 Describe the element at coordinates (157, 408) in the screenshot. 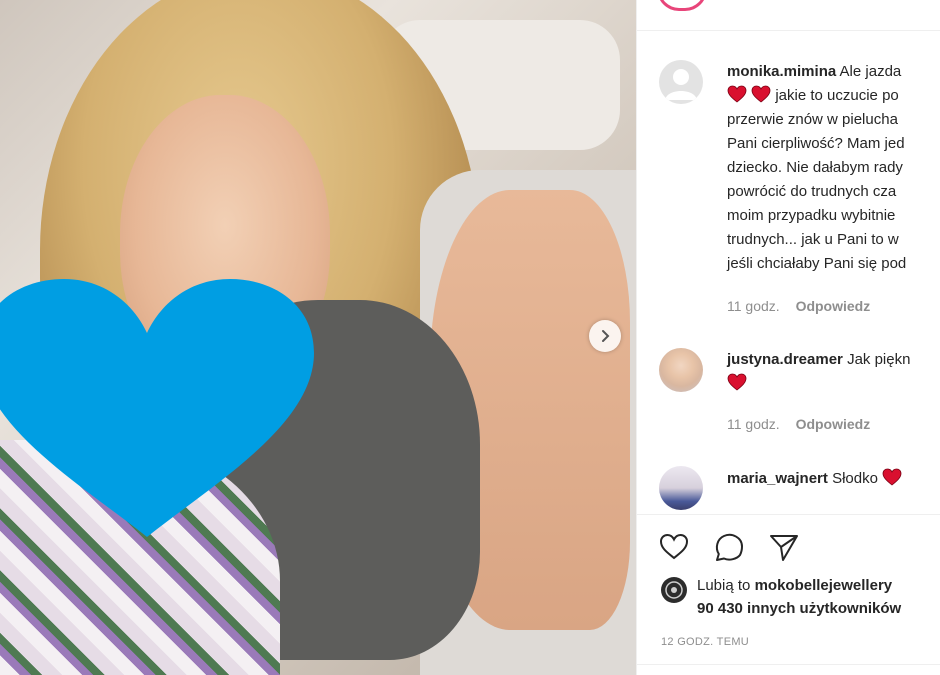

I see `heart-overlay-icon` at that location.